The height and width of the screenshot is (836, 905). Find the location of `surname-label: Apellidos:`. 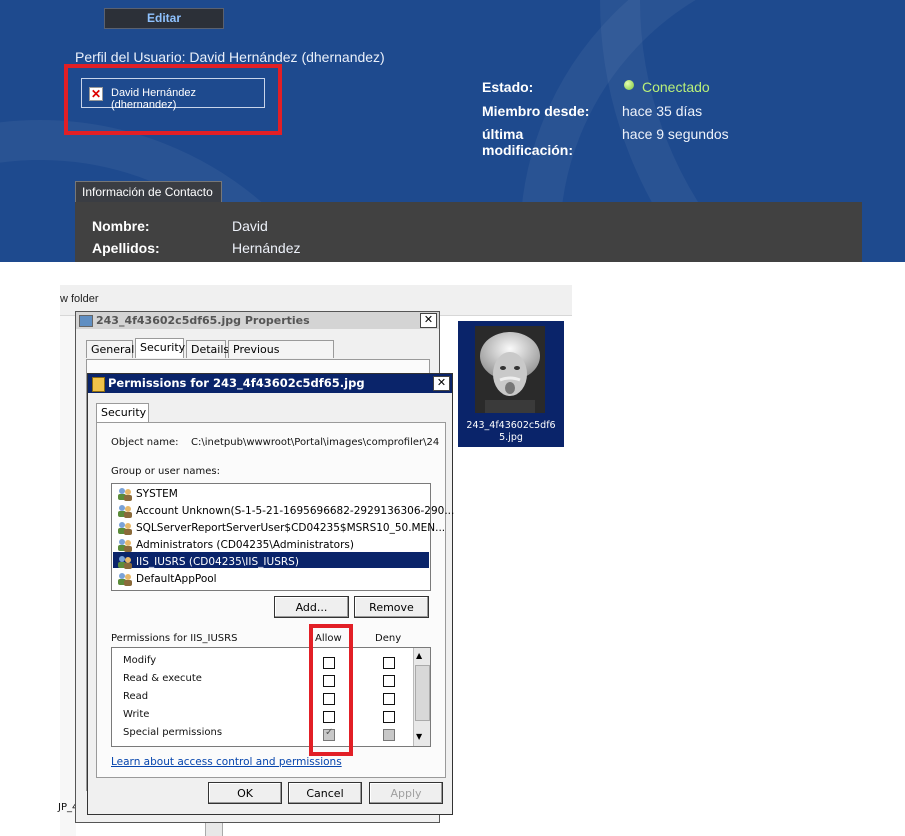

surname-label: Apellidos: is located at coordinates (126, 248).